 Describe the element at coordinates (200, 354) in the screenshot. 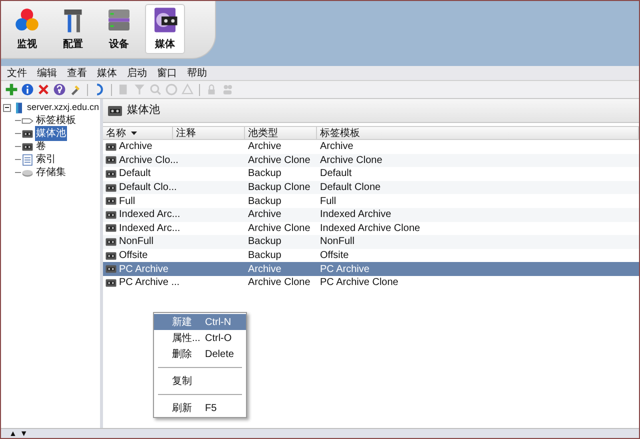

I see `menu-item: 删除 Delete` at that location.